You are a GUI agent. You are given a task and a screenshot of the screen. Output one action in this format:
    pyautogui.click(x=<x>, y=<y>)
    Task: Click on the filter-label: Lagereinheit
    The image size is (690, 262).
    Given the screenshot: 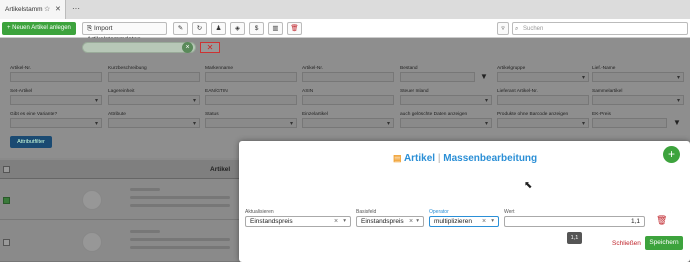 What is the action you would take?
    pyautogui.click(x=121, y=91)
    